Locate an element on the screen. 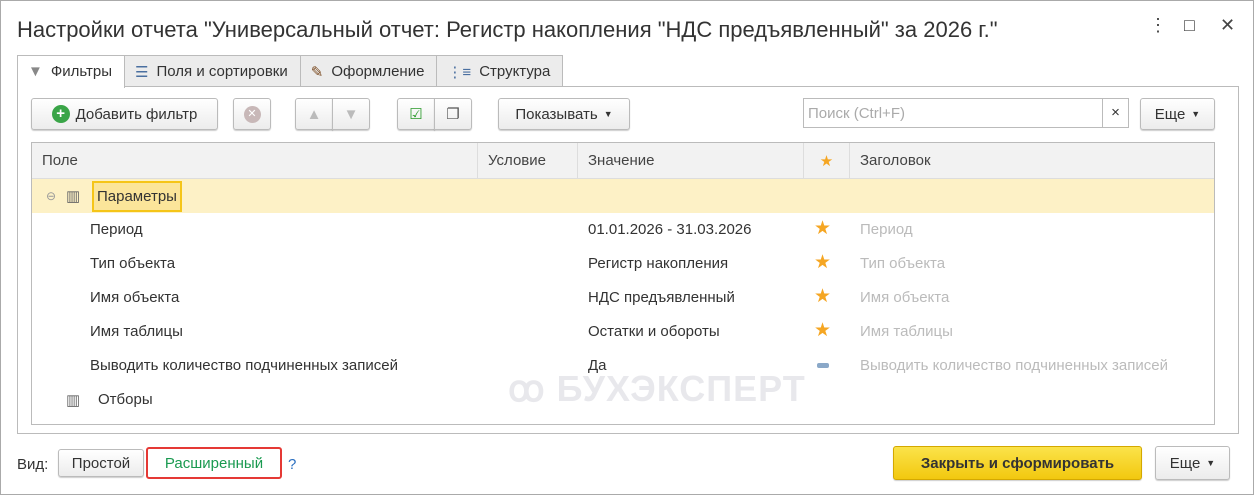 This screenshot has height=495, width=1254. more-icon: ⋮ is located at coordinates (1158, 25).